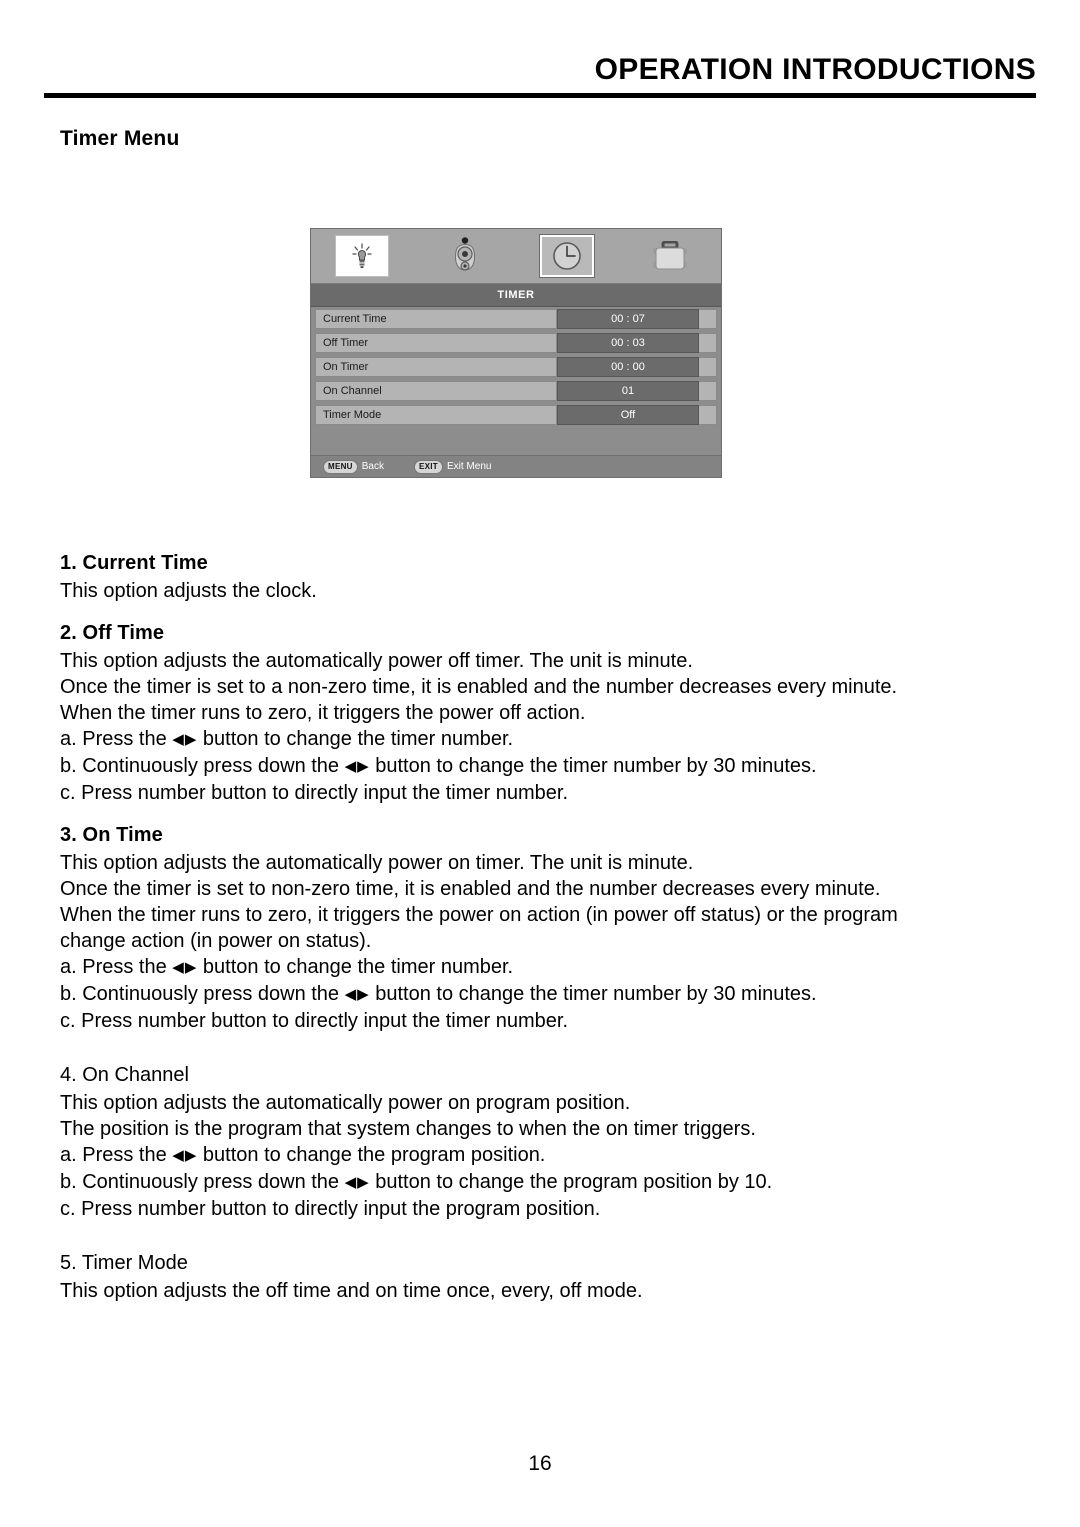 The height and width of the screenshot is (1527, 1080). I want to click on osd-row-label: Timer Mode, so click(436, 415).